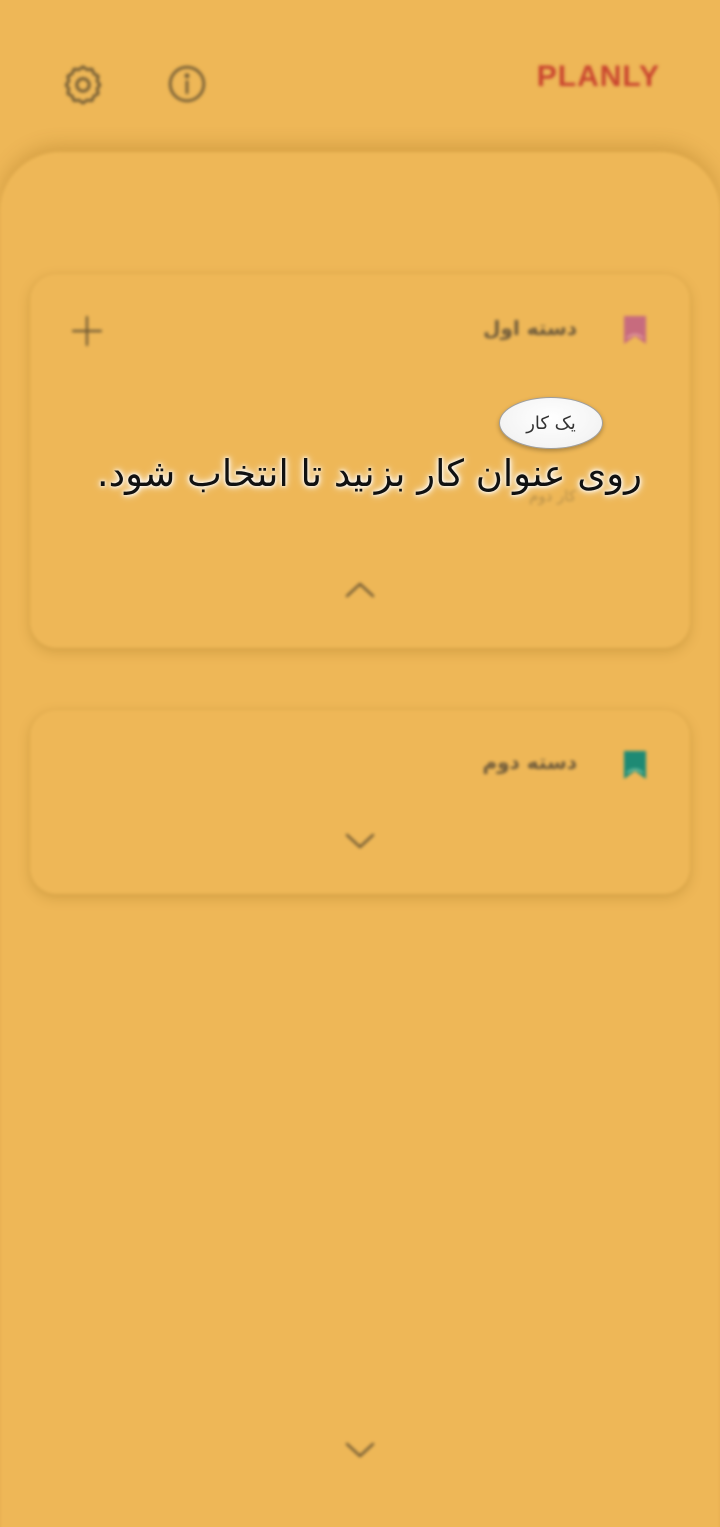 Image resolution: width=720 pixels, height=1527 pixels. Describe the element at coordinates (360, 80) in the screenshot. I see `top-bar: PLANLY` at that location.